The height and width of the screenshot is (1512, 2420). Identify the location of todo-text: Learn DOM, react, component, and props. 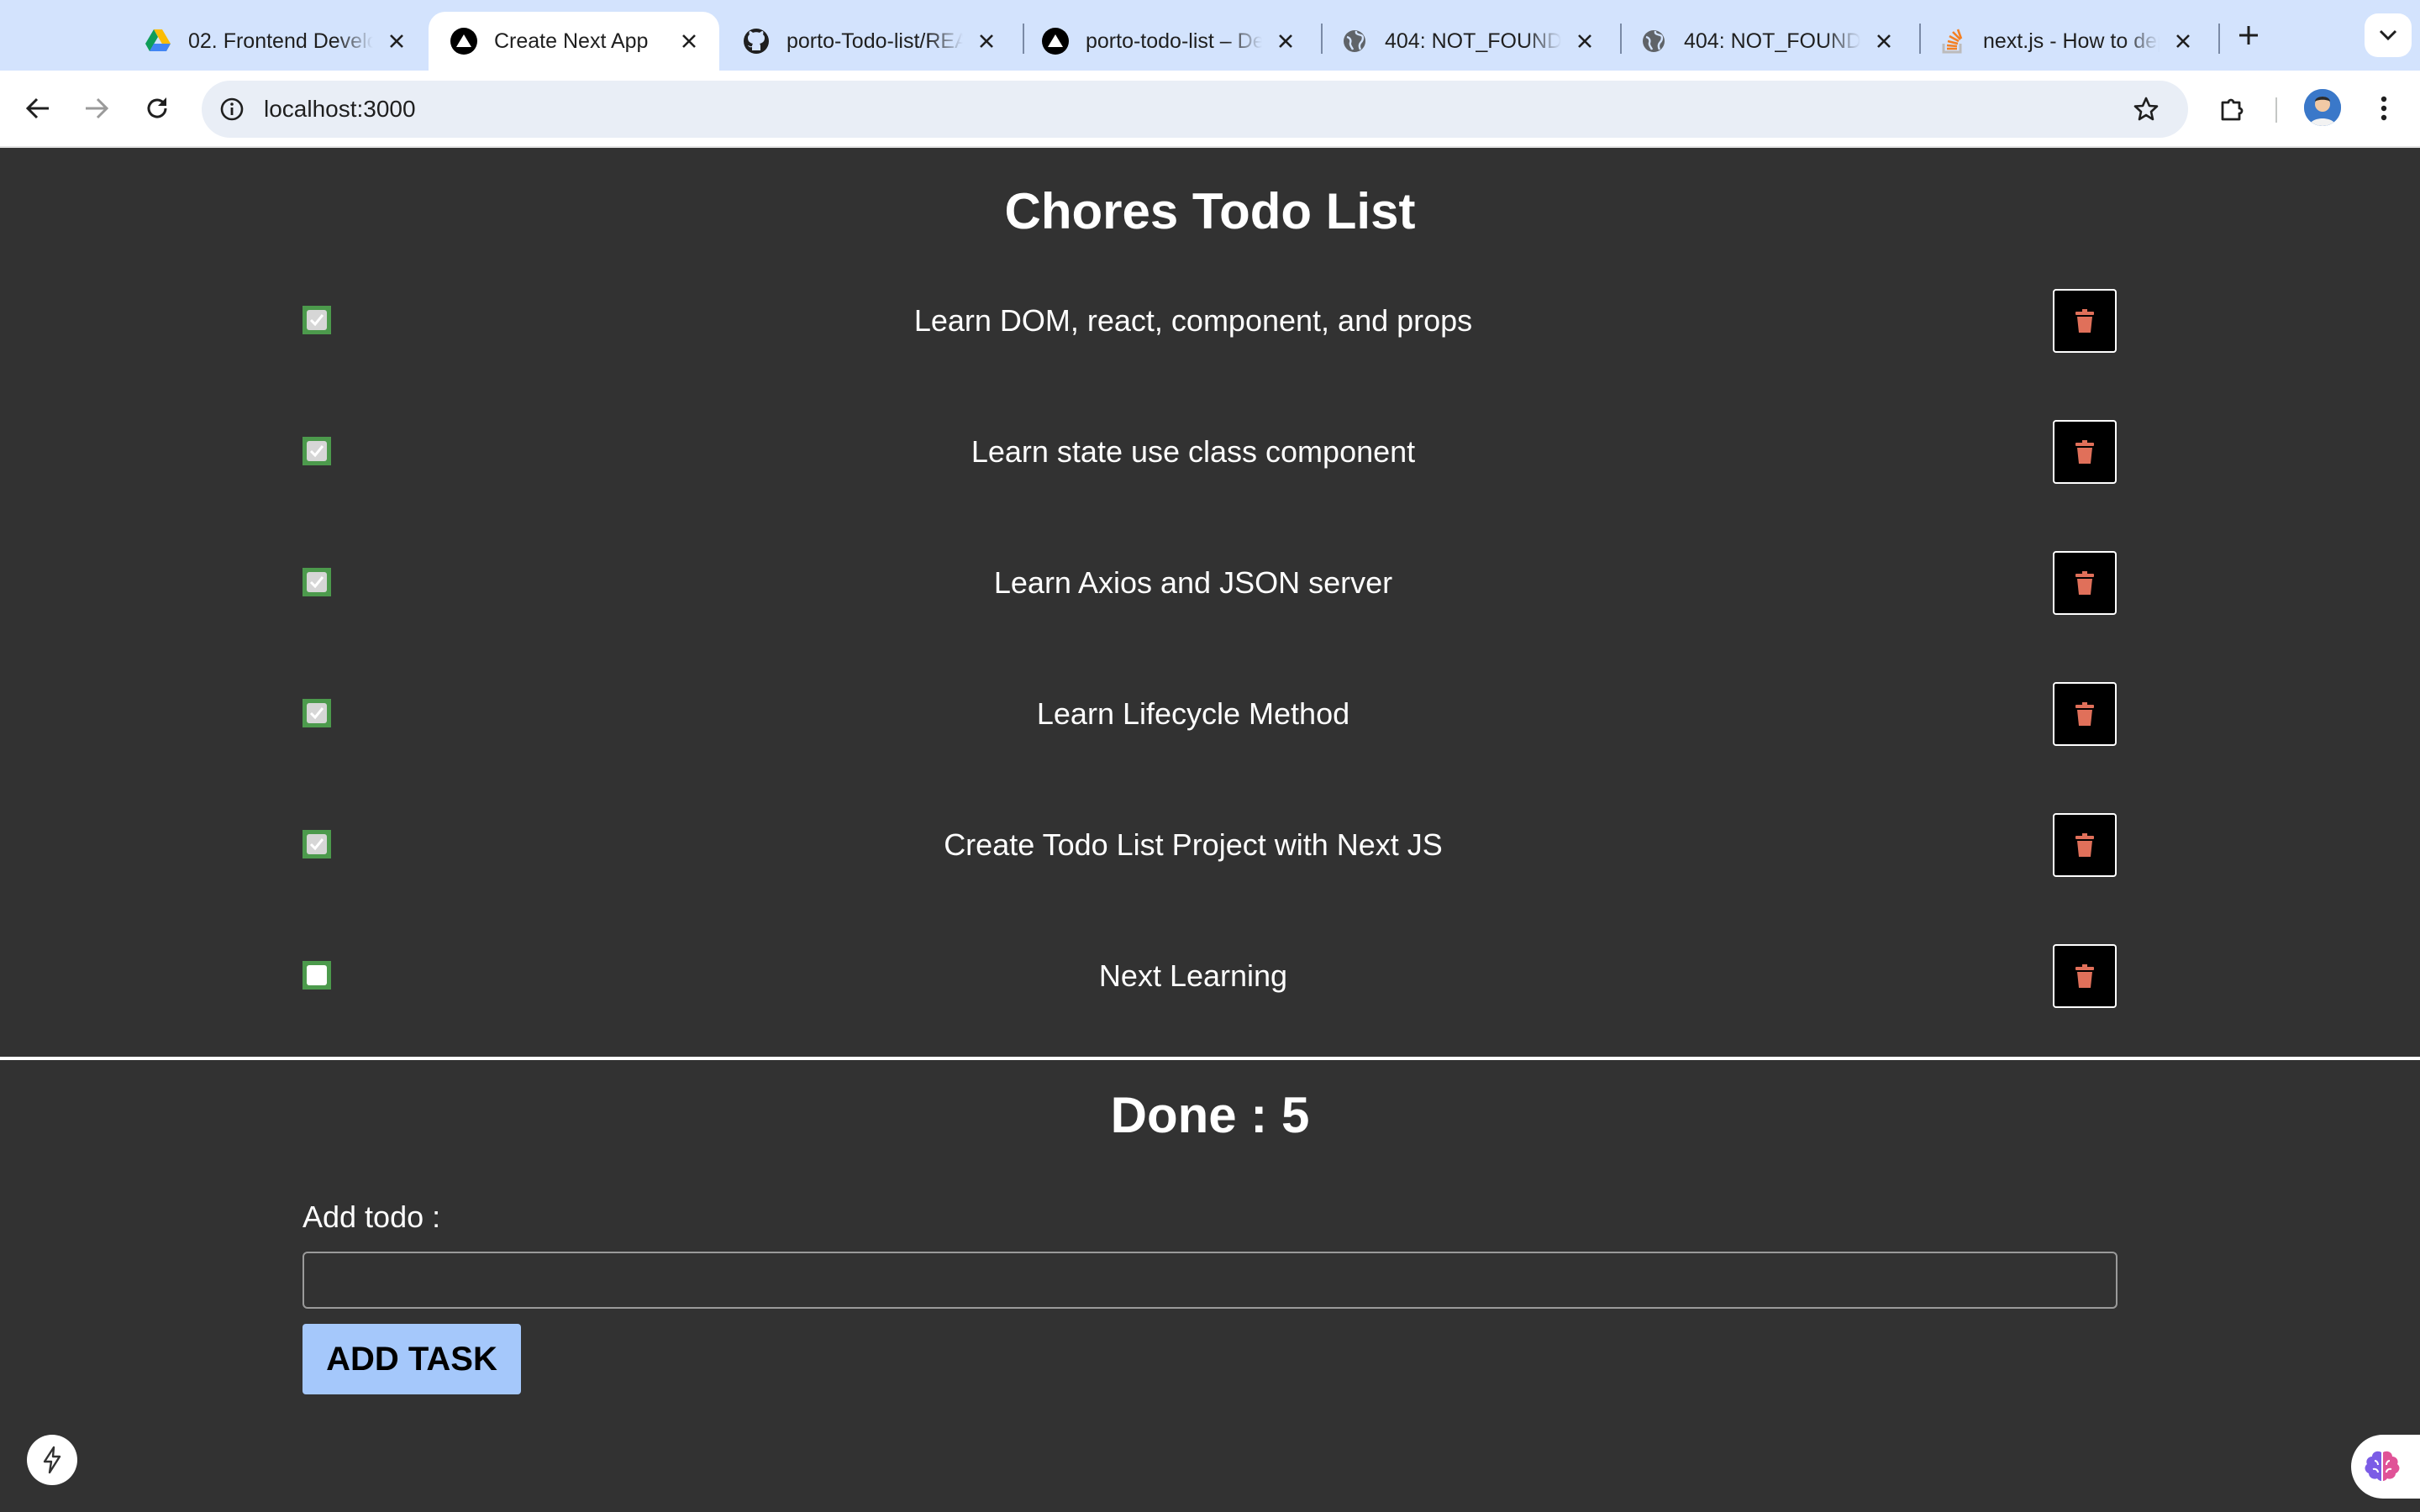
(1193, 320).